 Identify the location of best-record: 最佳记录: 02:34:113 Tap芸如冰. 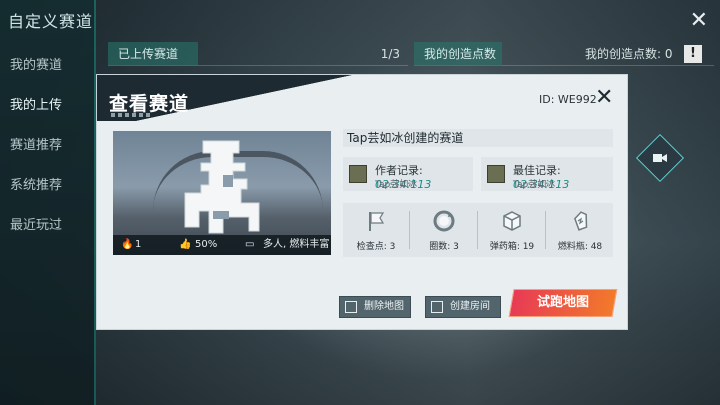
(547, 174).